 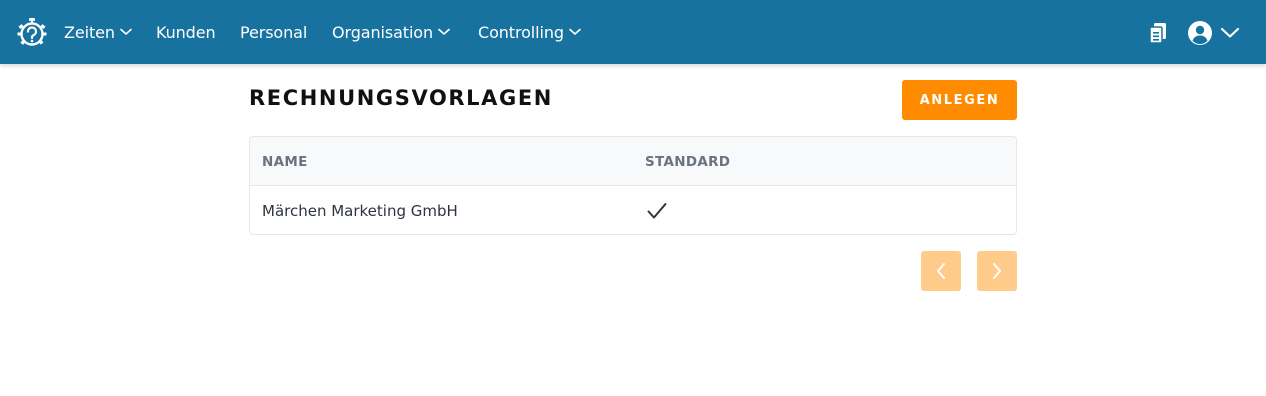 I want to click on previous-page-button, so click(x=941, y=271).